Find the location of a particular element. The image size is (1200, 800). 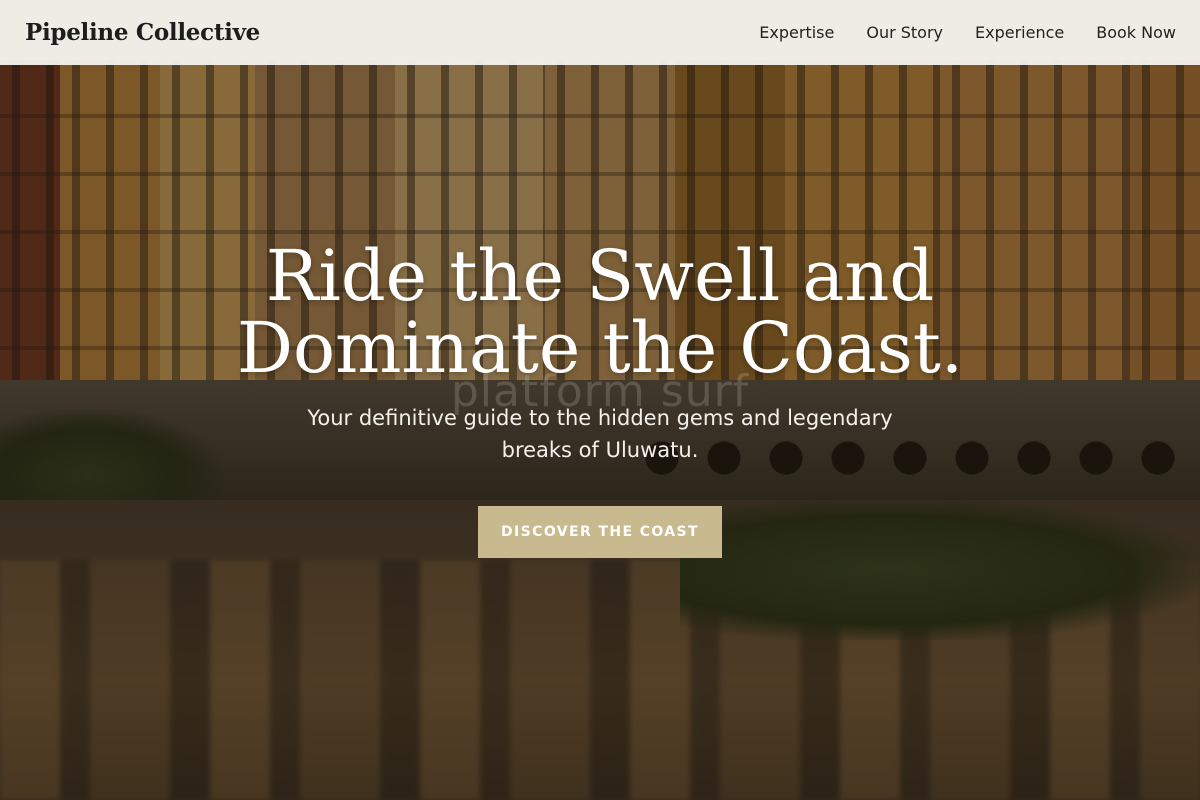

discover-coast-button: DISCOVER THE COAST is located at coordinates (600, 532).